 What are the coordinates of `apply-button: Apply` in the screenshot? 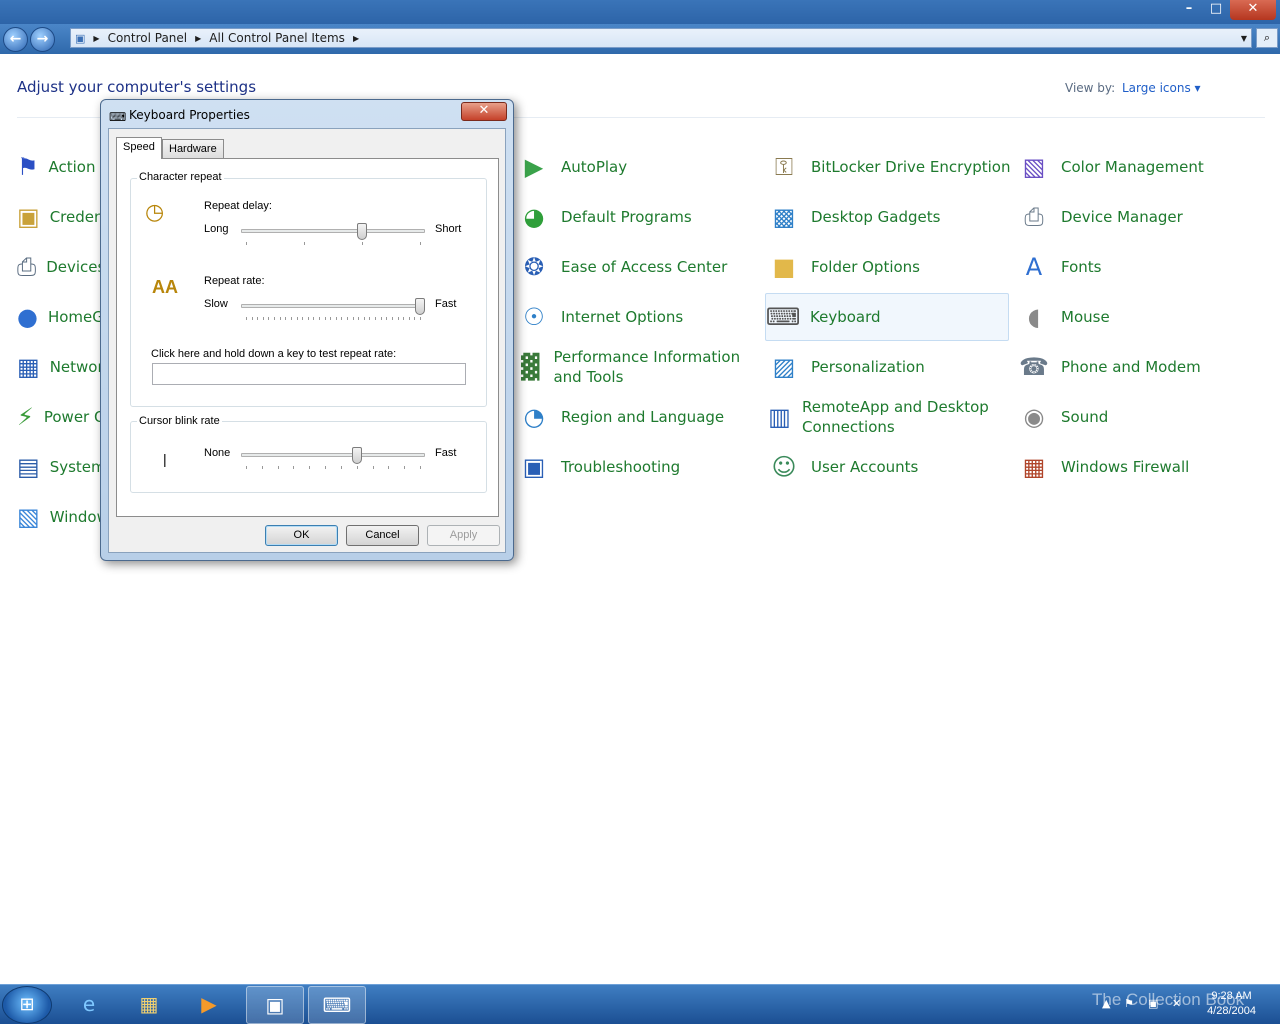 It's located at (463, 535).